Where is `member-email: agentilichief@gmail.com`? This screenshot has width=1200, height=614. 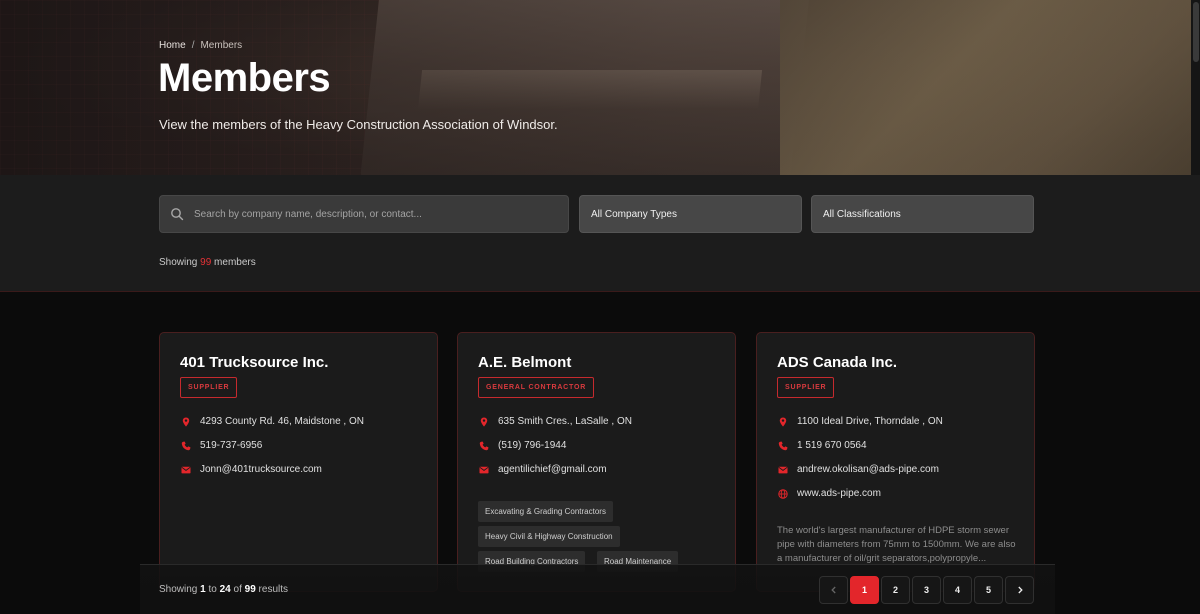
member-email: agentilichief@gmail.com is located at coordinates (543, 469).